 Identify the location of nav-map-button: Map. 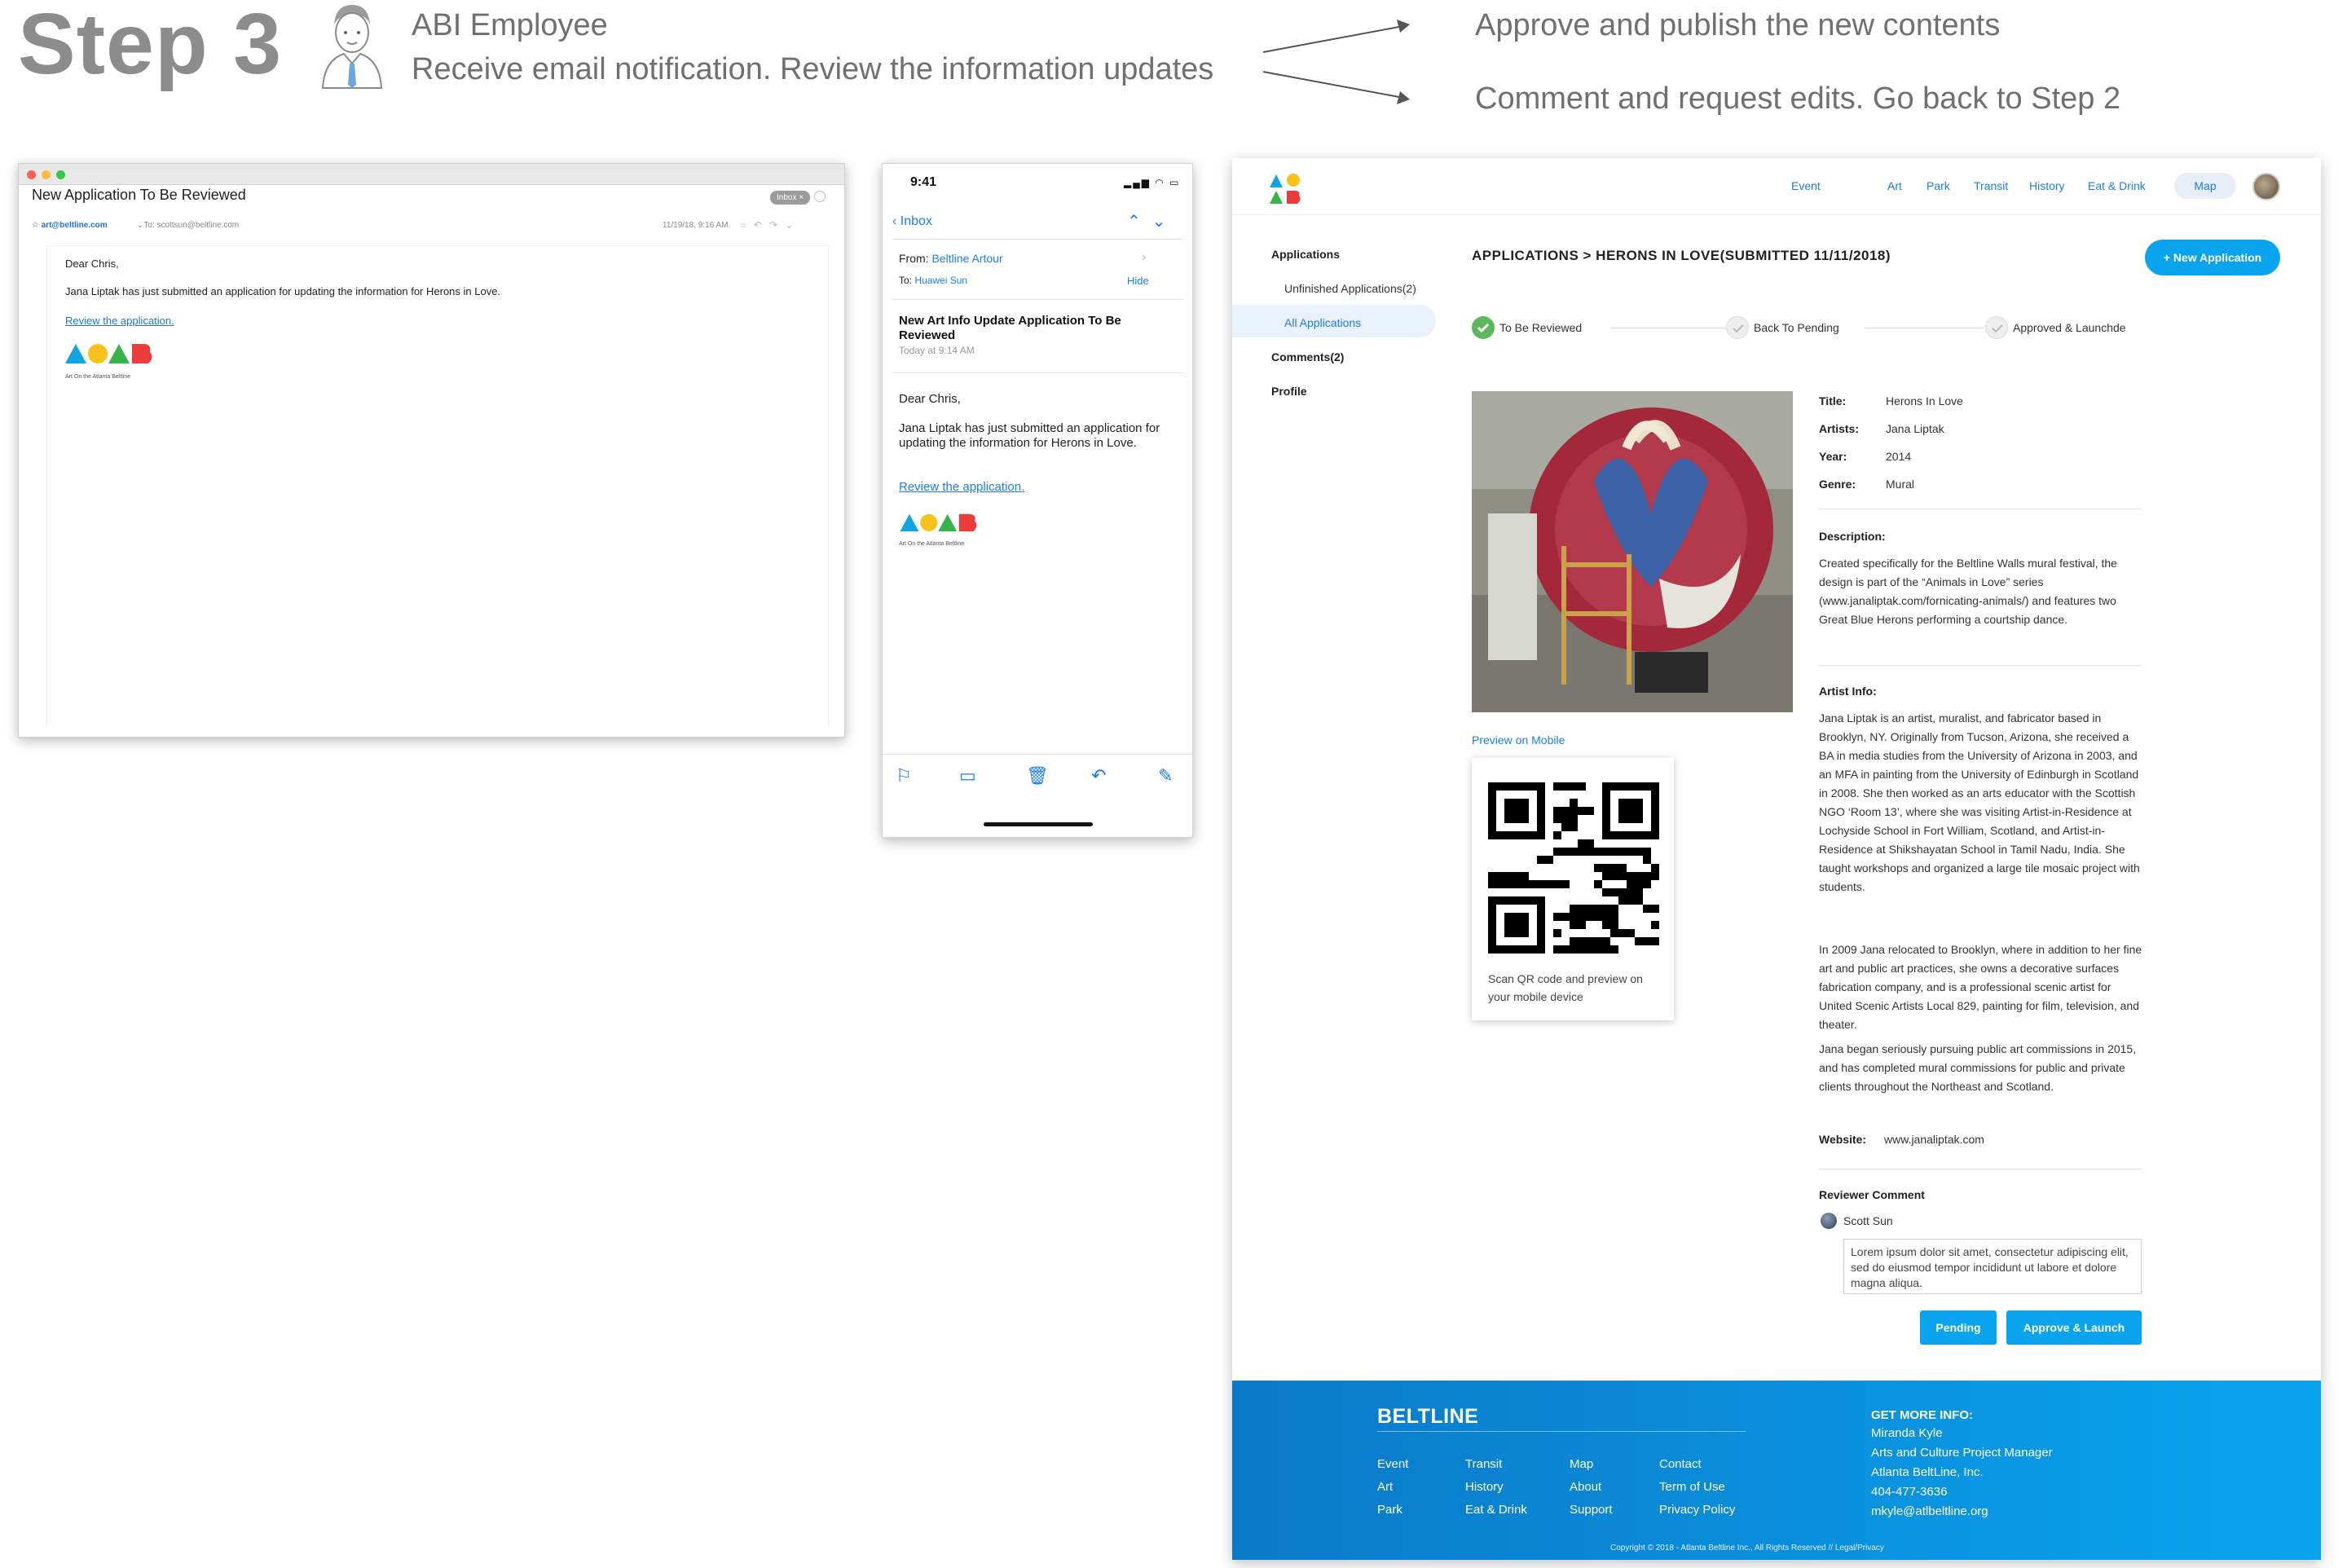
(2205, 186).